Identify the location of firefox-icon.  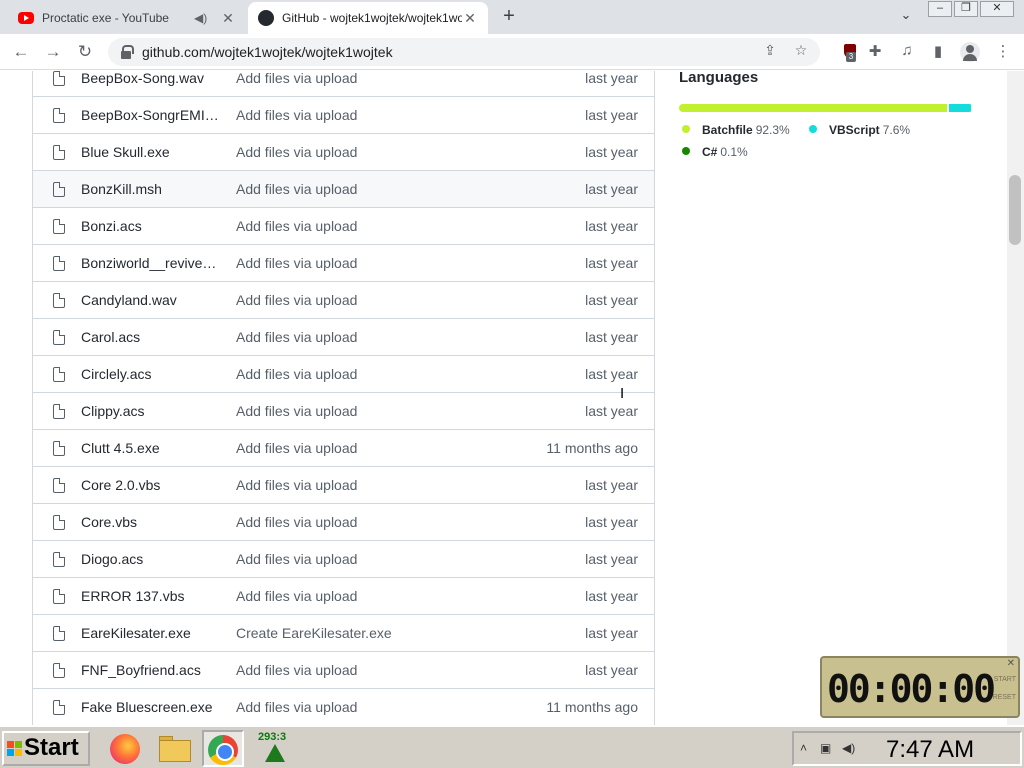
(127, 748).